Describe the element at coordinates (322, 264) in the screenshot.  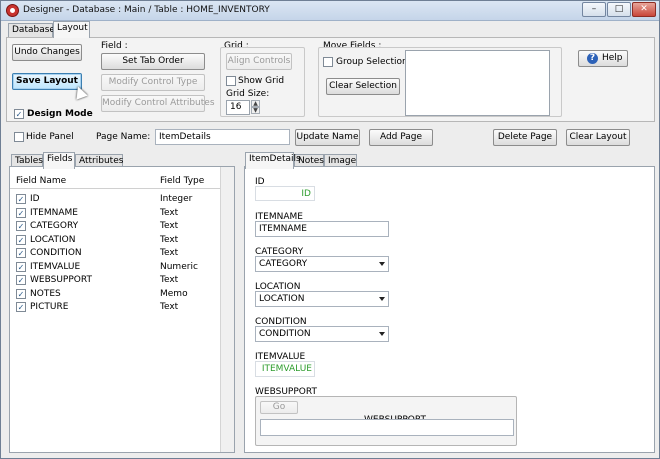
I see `category-combo: CATEGORY` at that location.